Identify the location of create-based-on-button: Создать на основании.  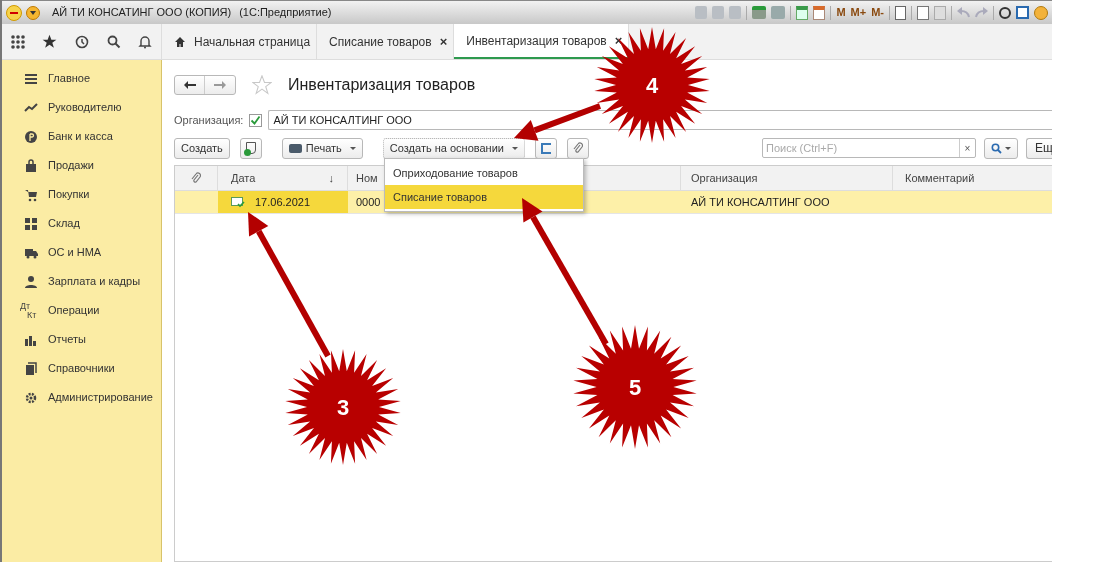
(453, 148).